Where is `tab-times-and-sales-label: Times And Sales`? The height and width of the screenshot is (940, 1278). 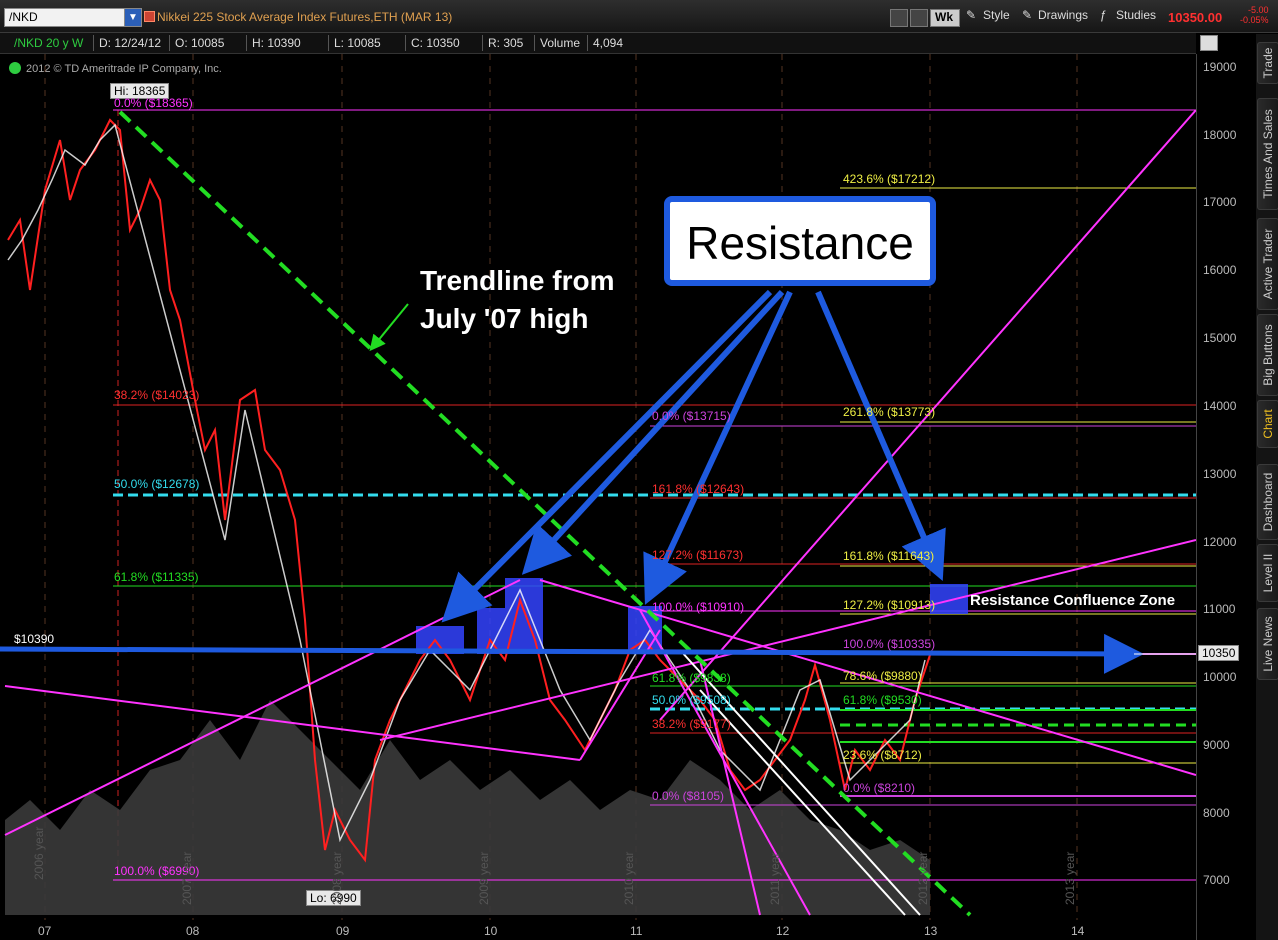 tab-times-and-sales-label: Times And Sales is located at coordinates (1268, 154).